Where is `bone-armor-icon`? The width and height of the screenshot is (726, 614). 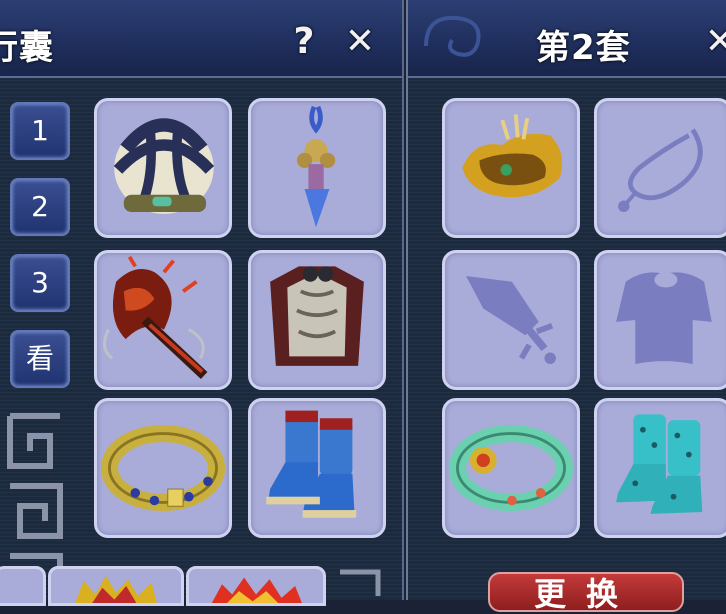 bone-armor-icon is located at coordinates (317, 316).